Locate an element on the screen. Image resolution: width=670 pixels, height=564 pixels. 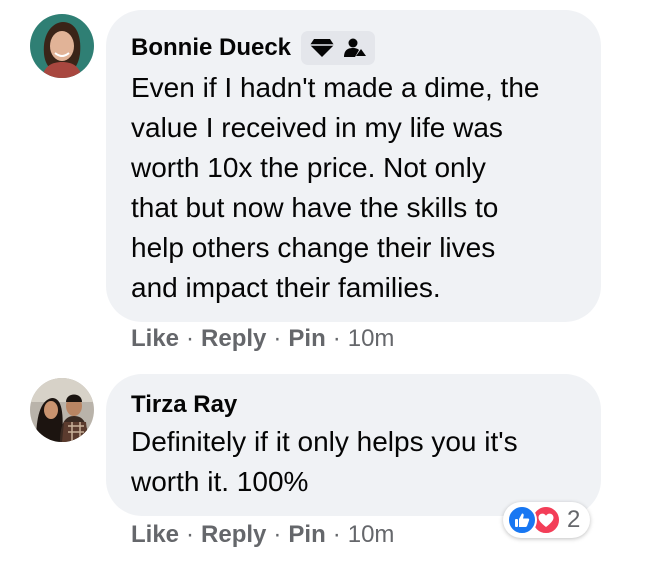
author-name: Tirza Ray is located at coordinates (184, 405).